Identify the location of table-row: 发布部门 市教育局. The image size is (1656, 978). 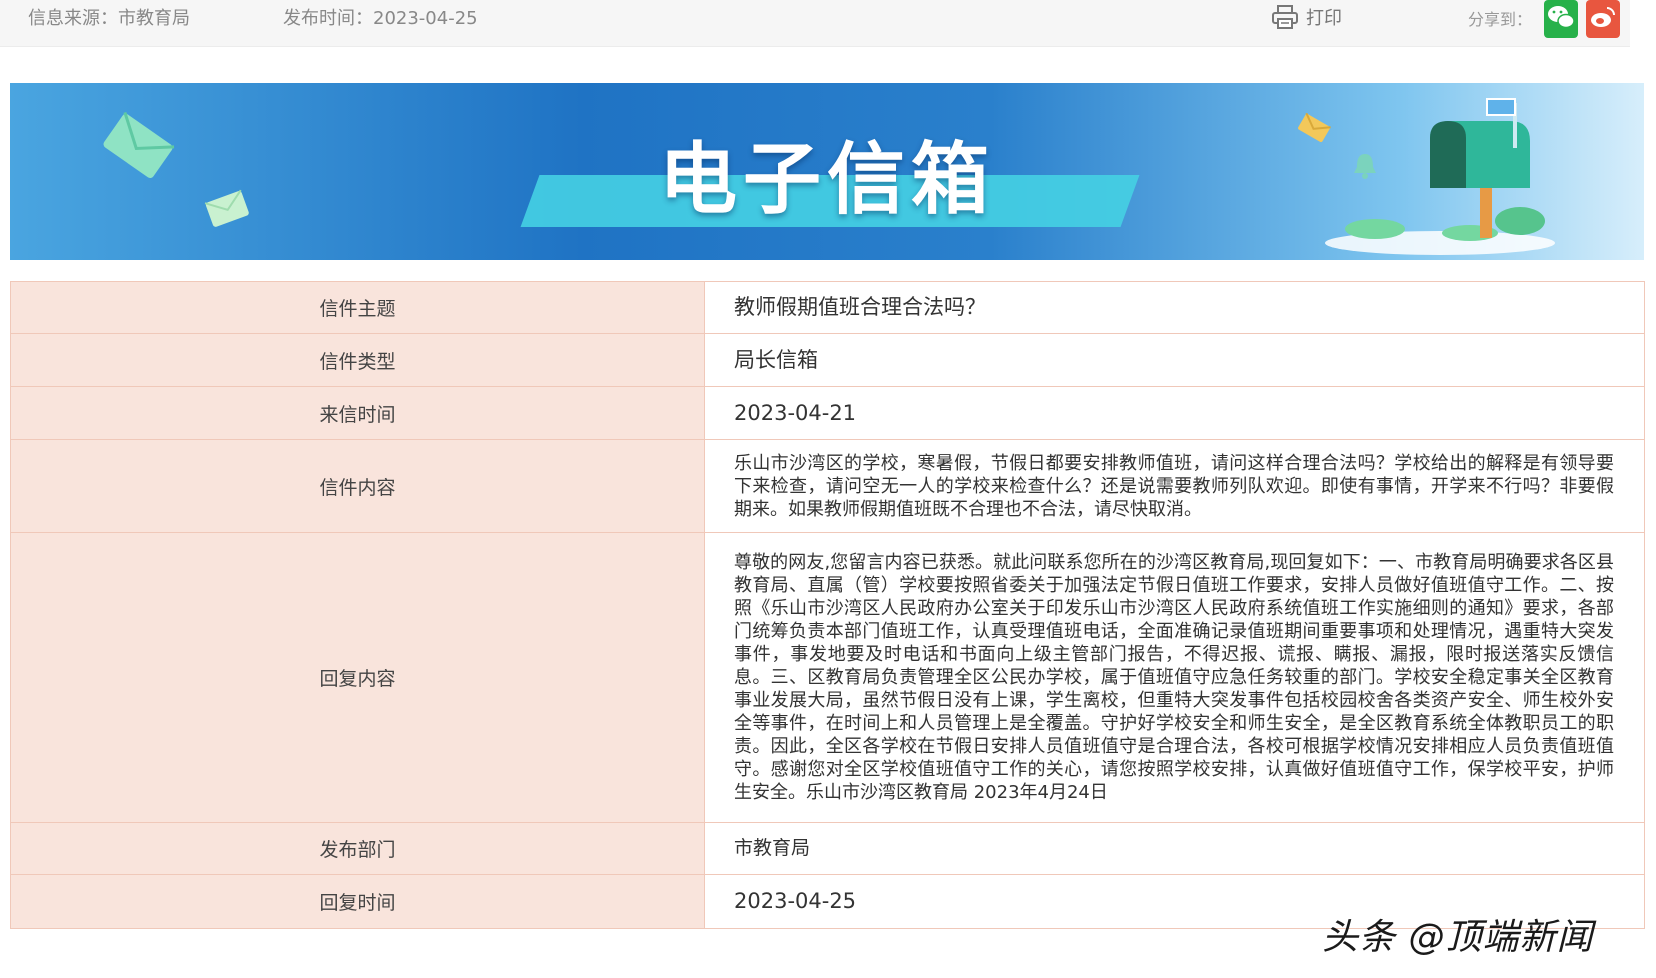
(827, 848).